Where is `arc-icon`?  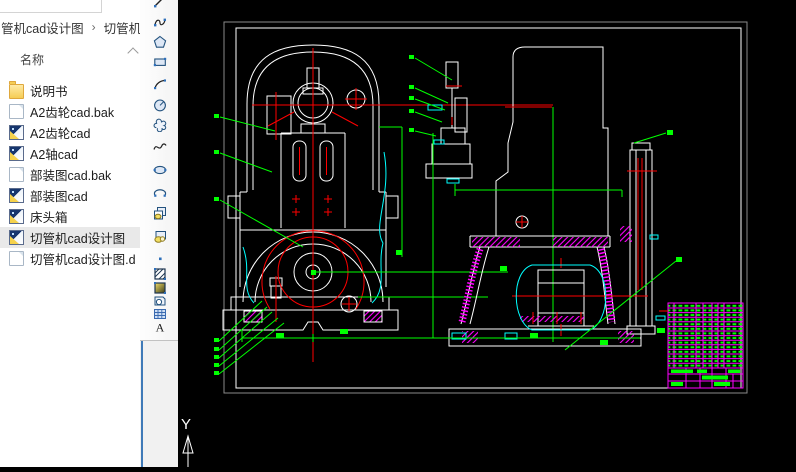 arc-icon is located at coordinates (160, 83).